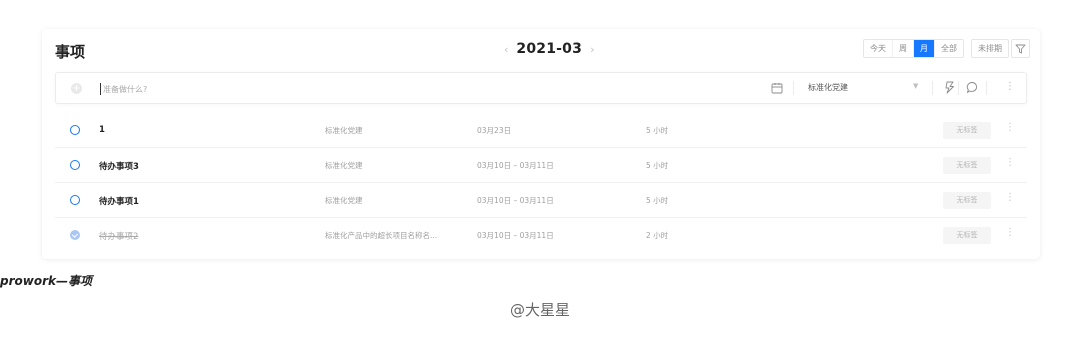 The height and width of the screenshot is (338, 1080). What do you see at coordinates (878, 48) in the screenshot?
I see `view-today-button: 今天` at bounding box center [878, 48].